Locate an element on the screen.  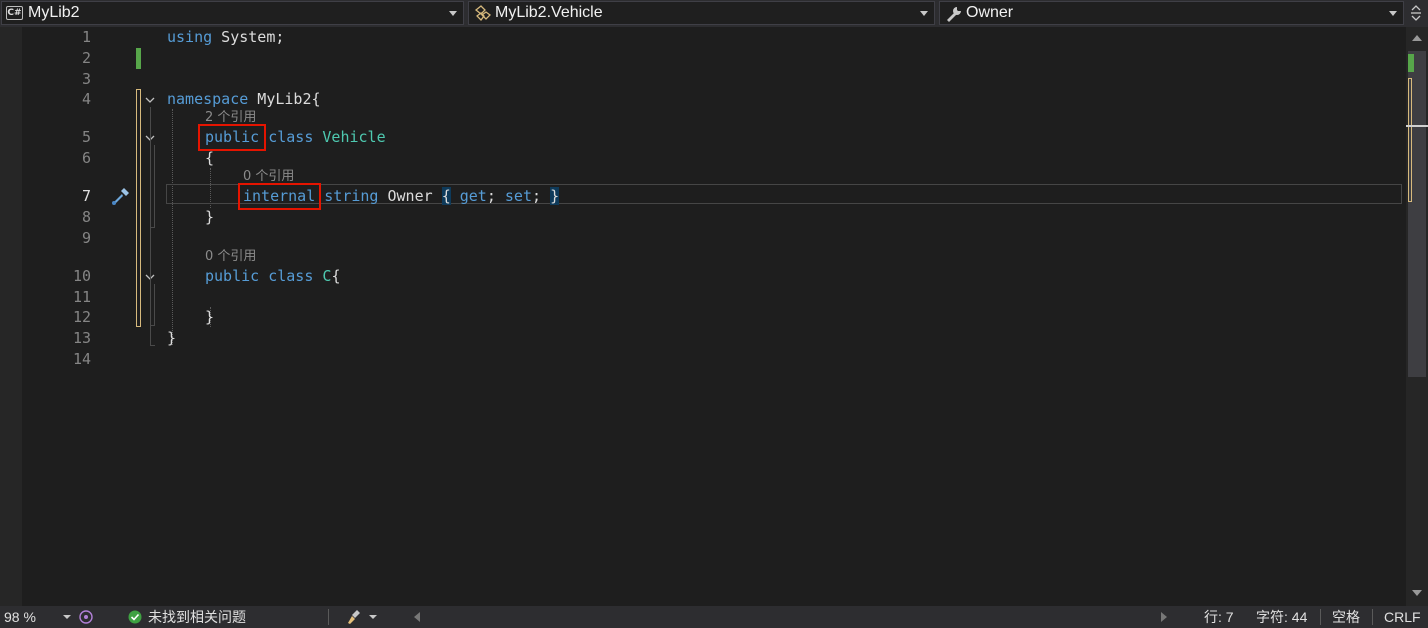
copilot-icon is located at coordinates (86, 617).